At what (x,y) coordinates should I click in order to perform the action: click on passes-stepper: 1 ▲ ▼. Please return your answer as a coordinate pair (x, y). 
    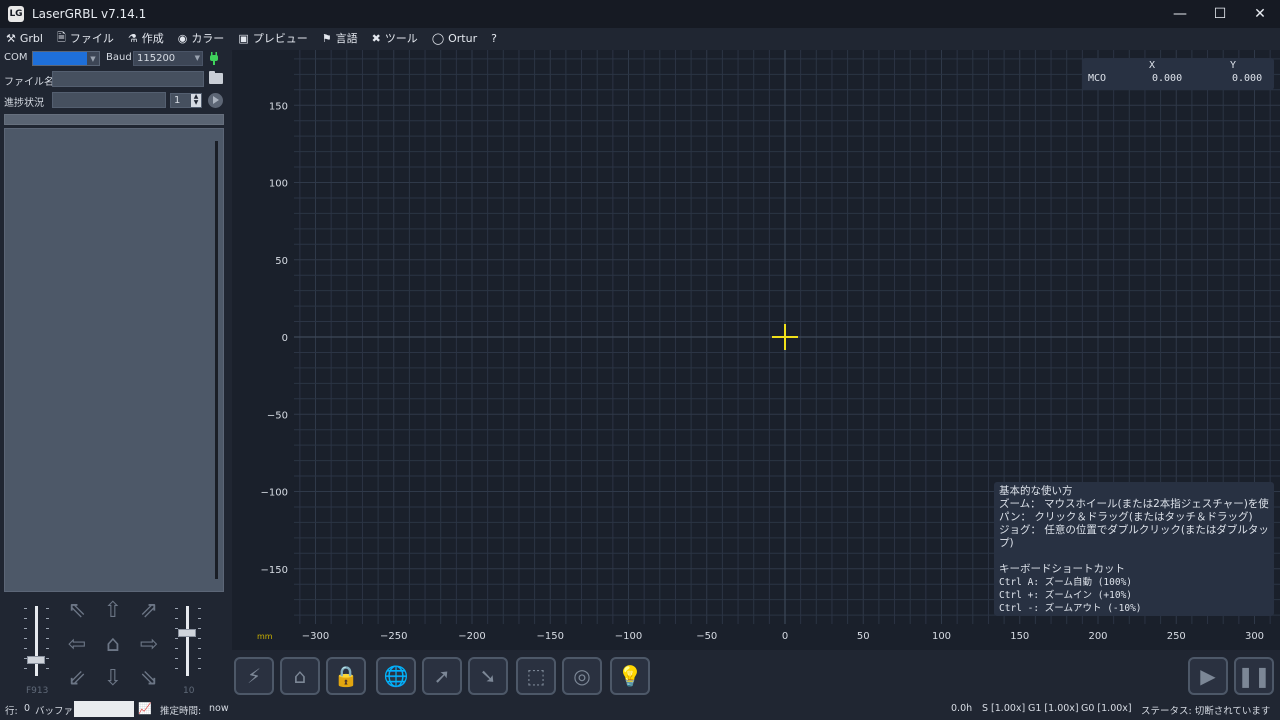
    Looking at the image, I should click on (186, 100).